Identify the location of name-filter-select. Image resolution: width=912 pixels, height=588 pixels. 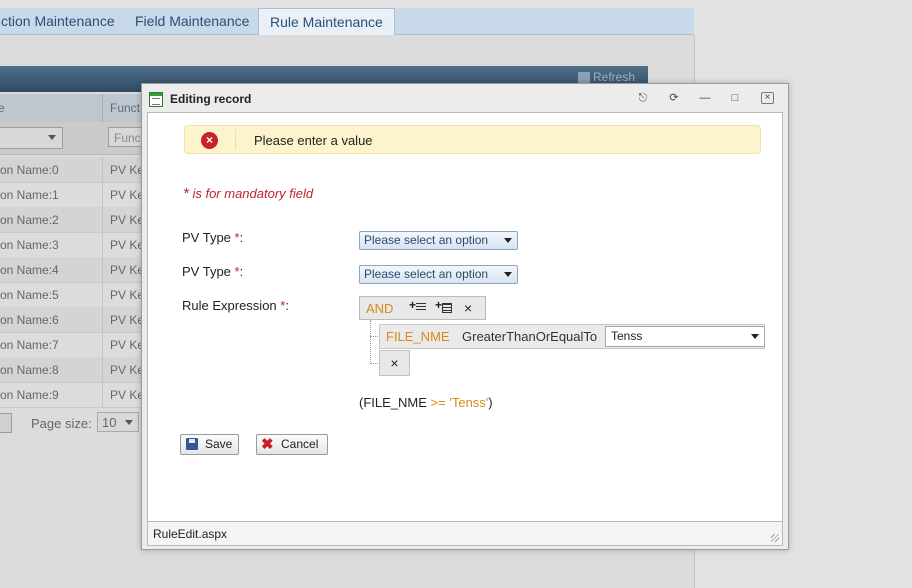
(31, 138).